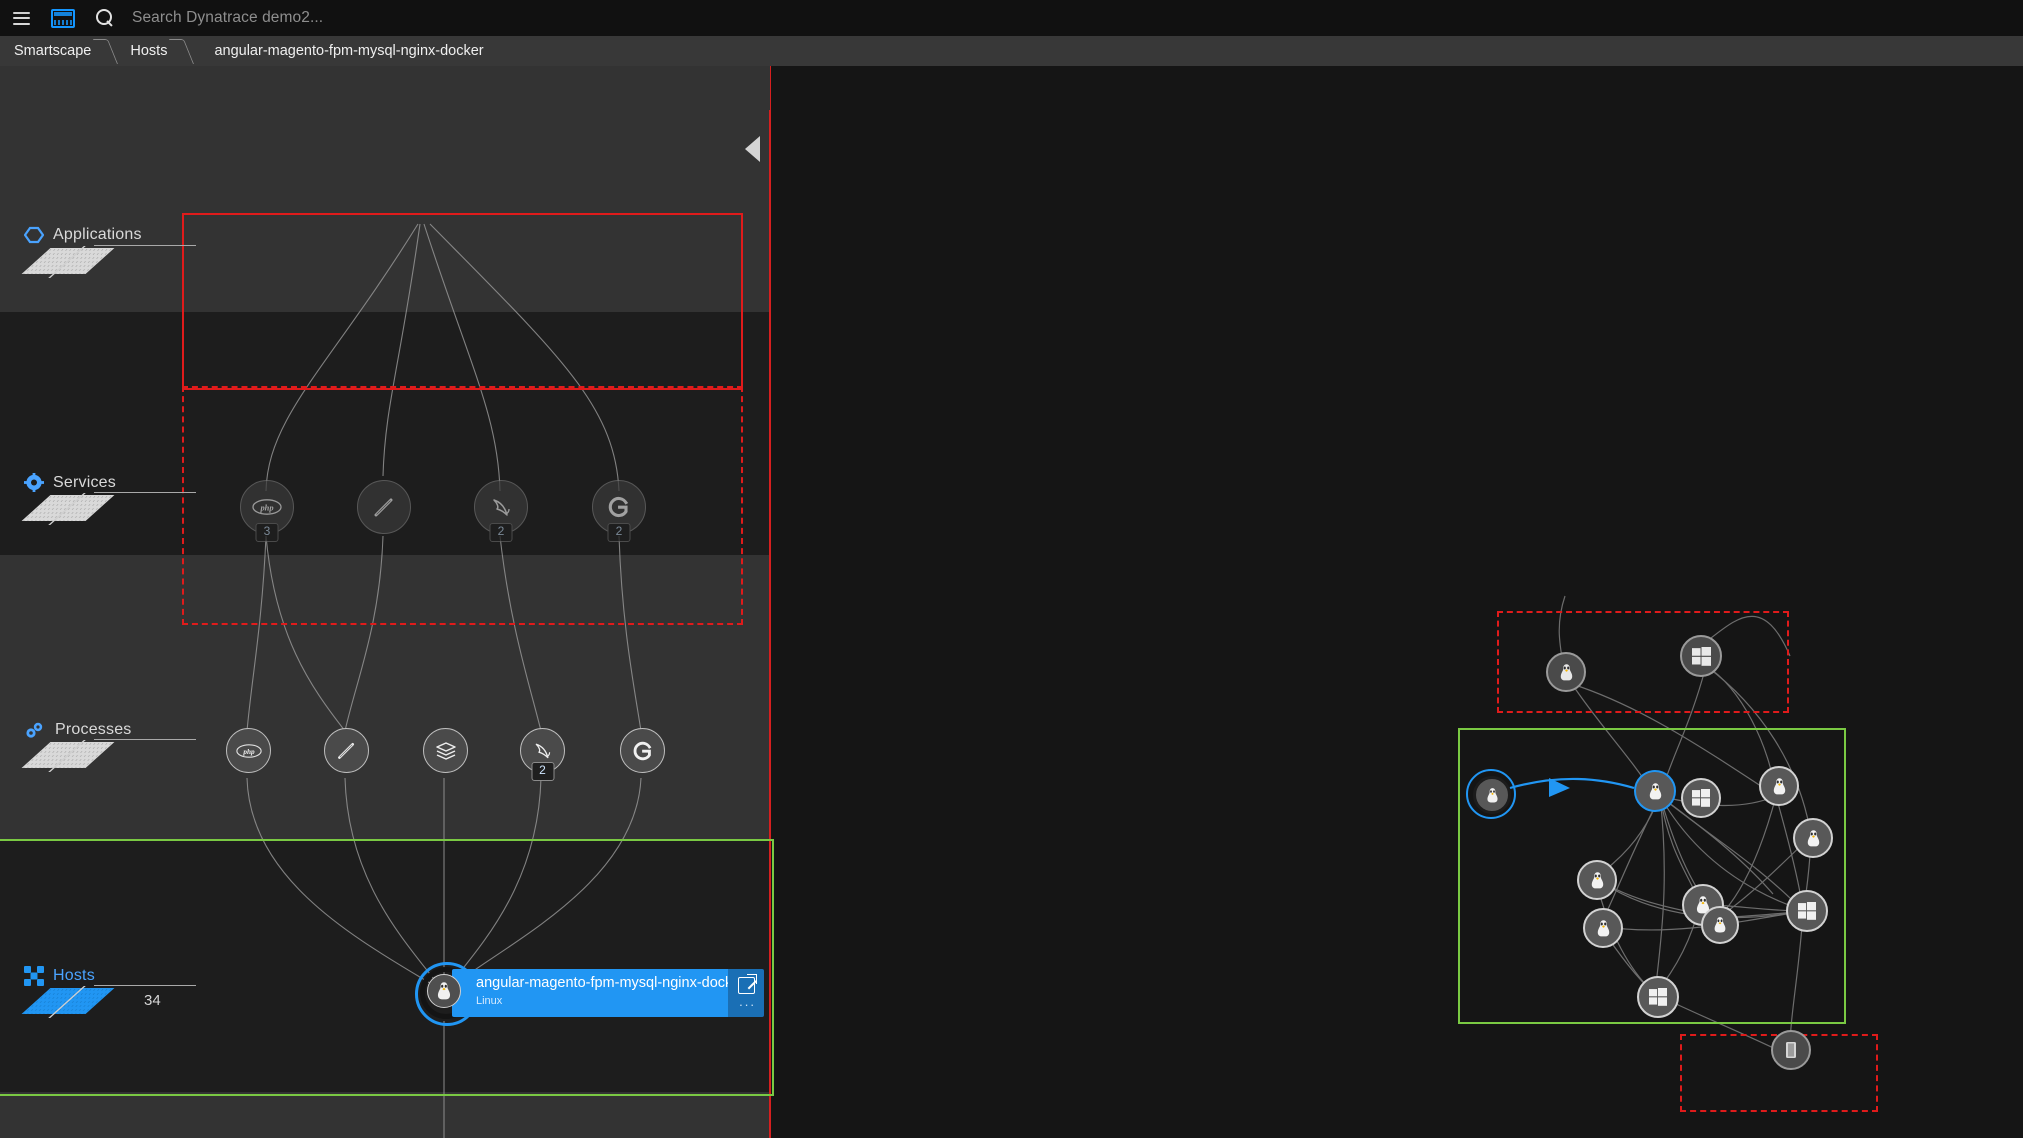 The width and height of the screenshot is (2023, 1138). I want to click on server-rack-icon, so click(1791, 1050).